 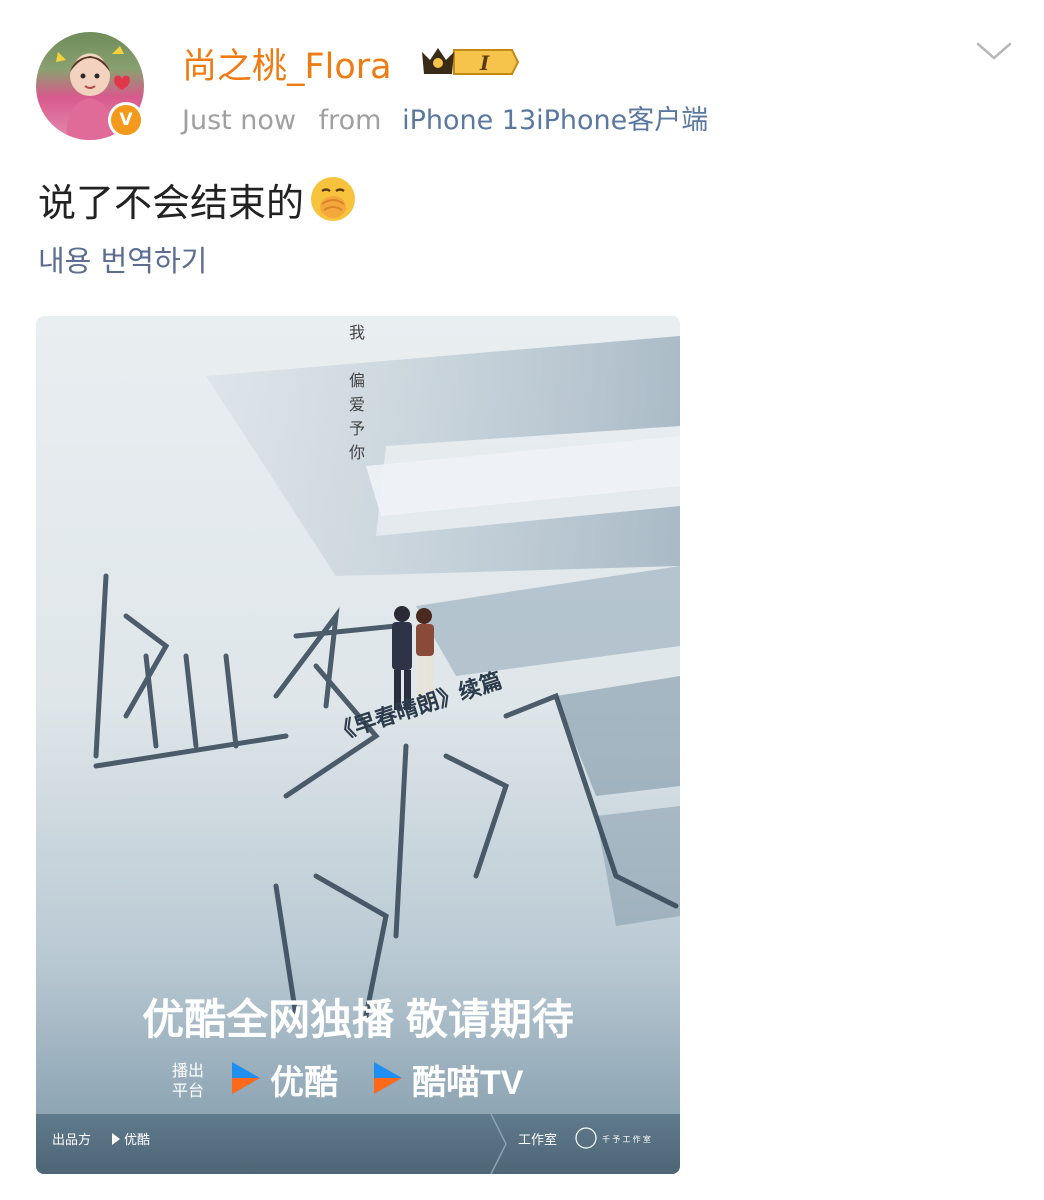 What do you see at coordinates (137, 1139) in the screenshot?
I see `footer-left-brand: 优酷` at bounding box center [137, 1139].